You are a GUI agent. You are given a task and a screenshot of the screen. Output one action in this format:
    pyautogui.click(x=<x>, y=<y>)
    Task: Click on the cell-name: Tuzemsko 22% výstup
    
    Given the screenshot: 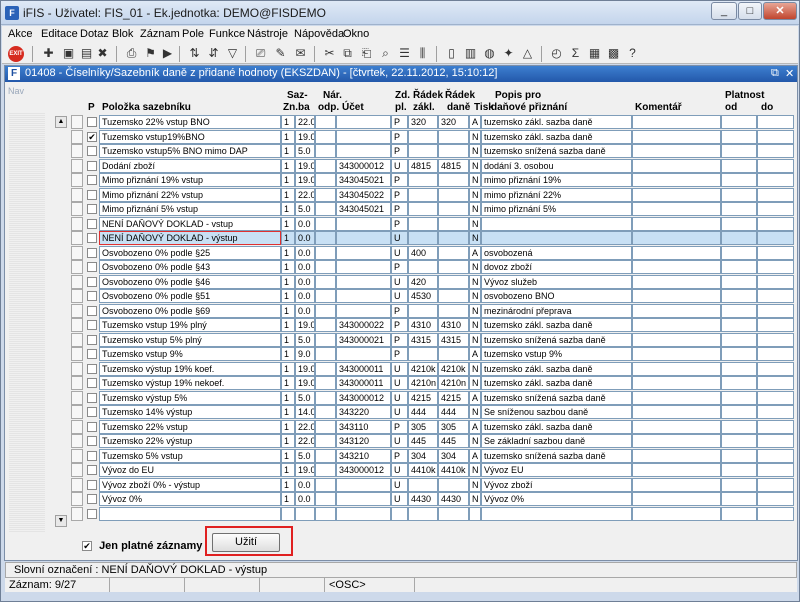 What is the action you would take?
    pyautogui.click(x=190, y=441)
    